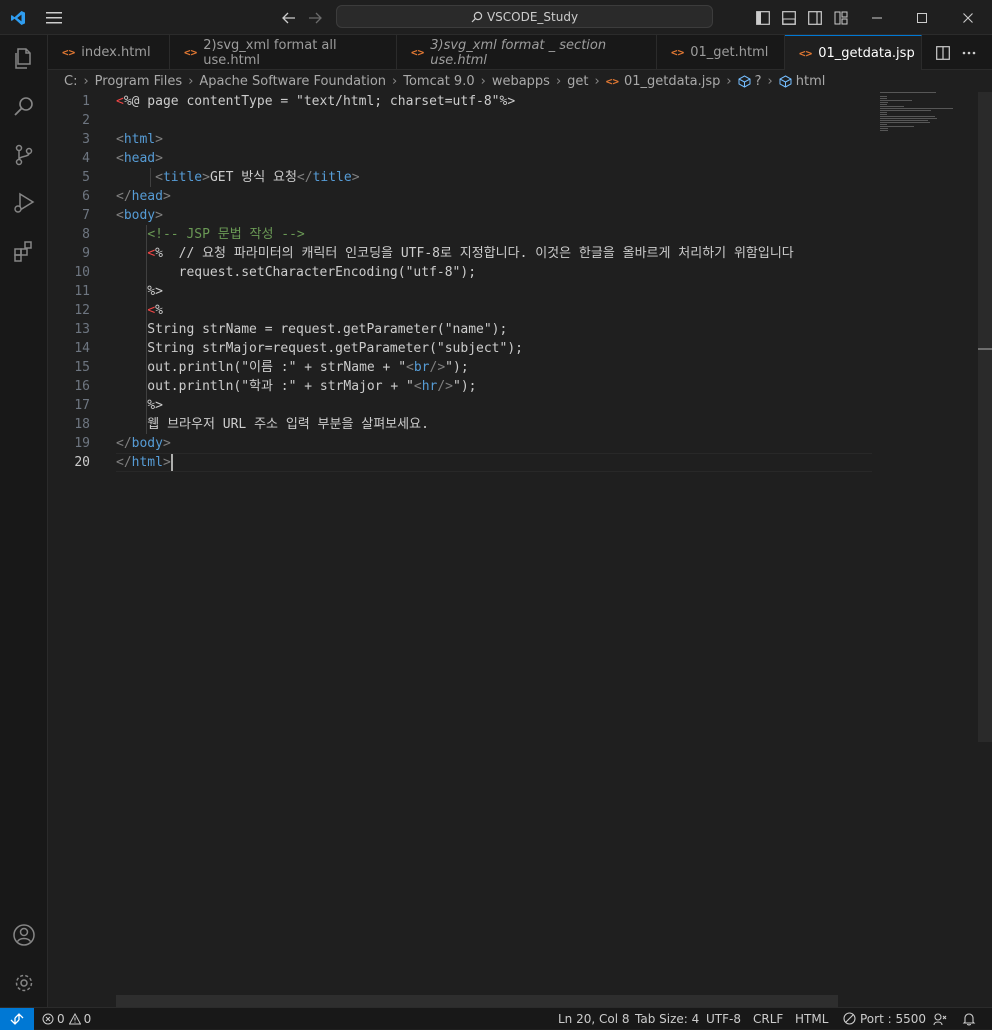 The width and height of the screenshot is (992, 1030). Describe the element at coordinates (460, 177) in the screenshot. I see `code-line: 5 <title>GET 방식 요청</title>` at that location.